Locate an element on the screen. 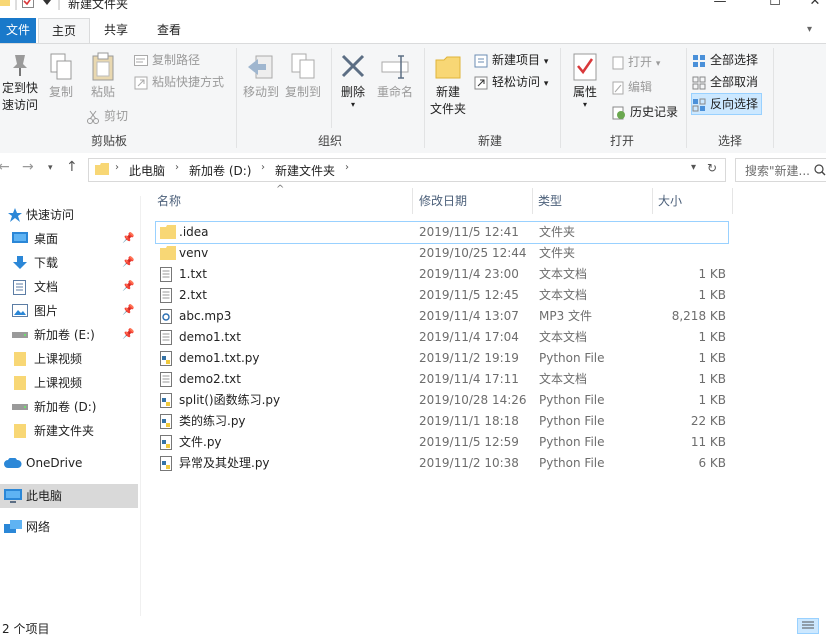  file-row: 2.txt 2019/11/5 12:45 文本文档 1 KB is located at coordinates (442, 295).